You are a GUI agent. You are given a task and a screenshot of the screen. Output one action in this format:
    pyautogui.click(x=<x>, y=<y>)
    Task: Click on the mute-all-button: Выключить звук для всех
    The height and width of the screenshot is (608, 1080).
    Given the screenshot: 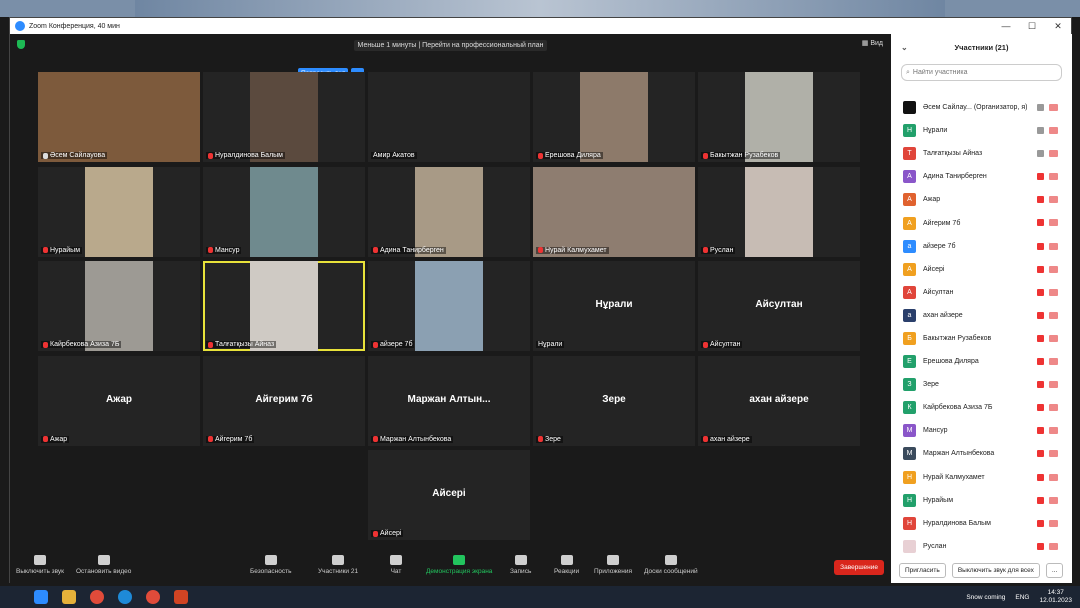 What is the action you would take?
    pyautogui.click(x=995, y=570)
    